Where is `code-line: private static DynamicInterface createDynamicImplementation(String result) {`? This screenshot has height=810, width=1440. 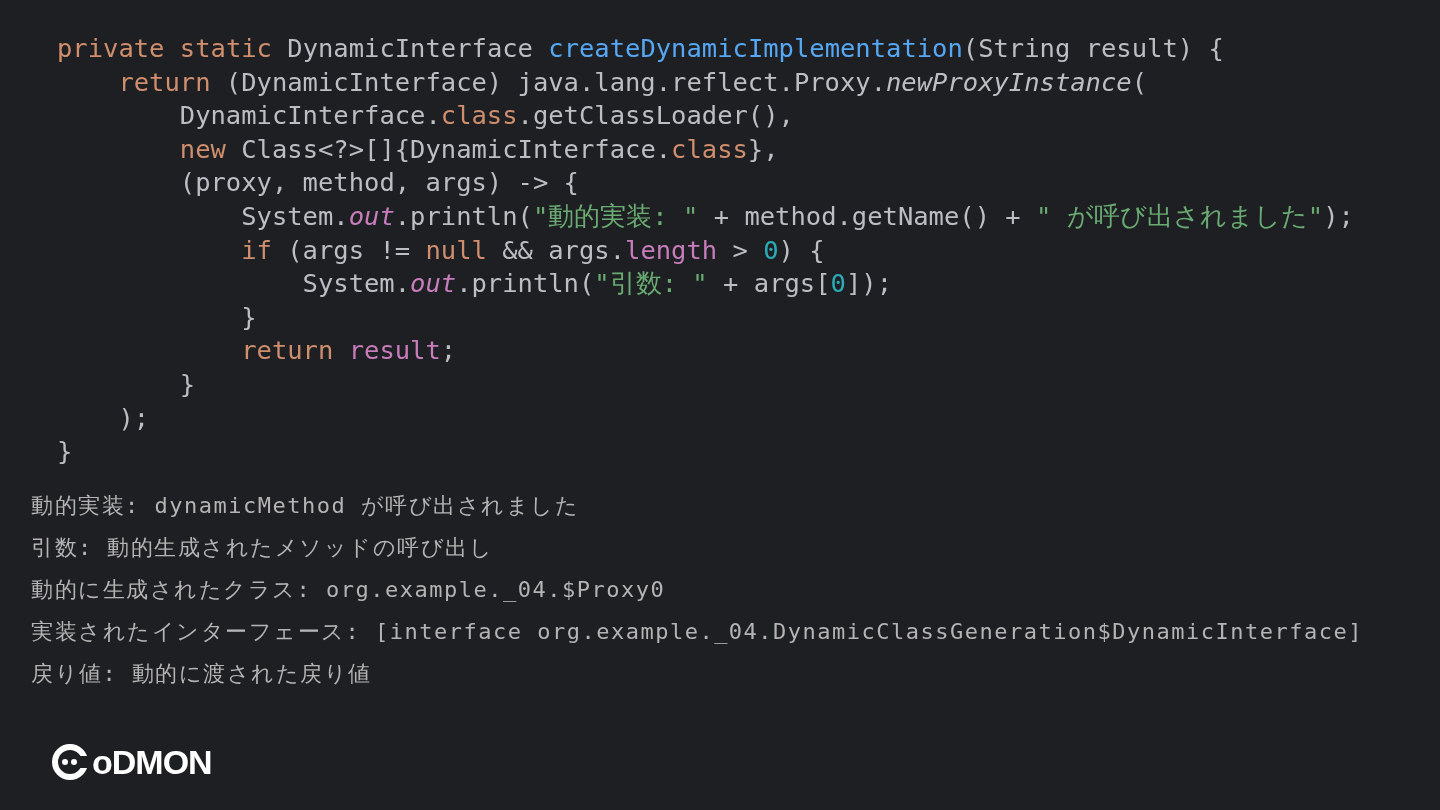 code-line: private static DynamicInterface createDynamicImplementation(String result) { is located at coordinates (640, 48).